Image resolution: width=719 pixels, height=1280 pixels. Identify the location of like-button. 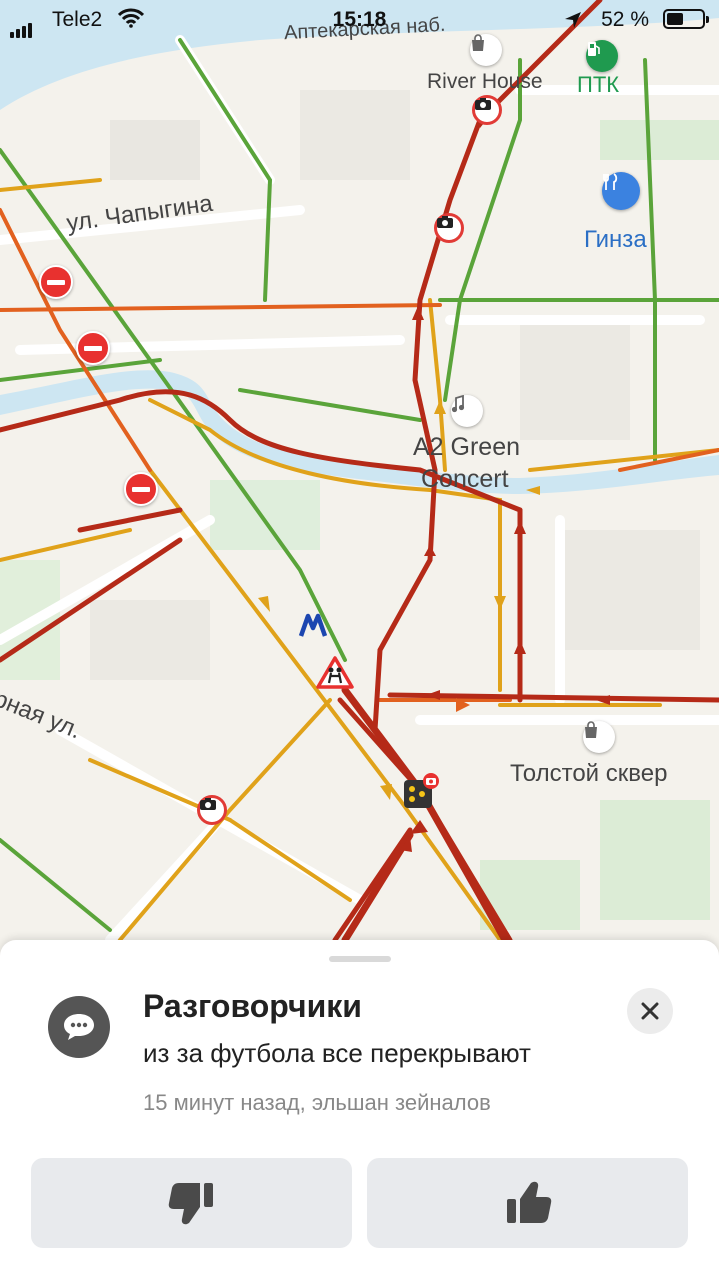
(527, 1203).